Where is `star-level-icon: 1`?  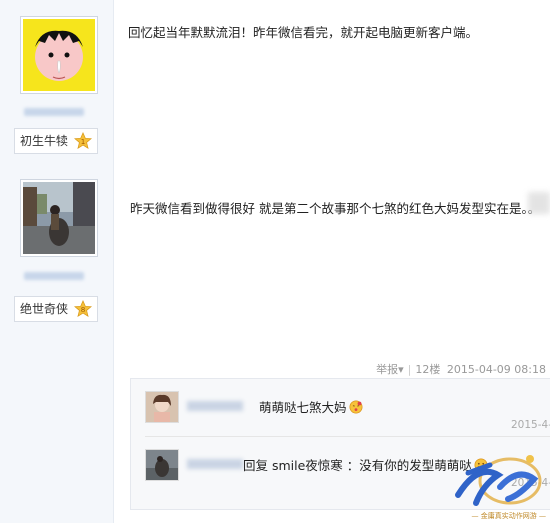
star-level-icon: 1 is located at coordinates (83, 140).